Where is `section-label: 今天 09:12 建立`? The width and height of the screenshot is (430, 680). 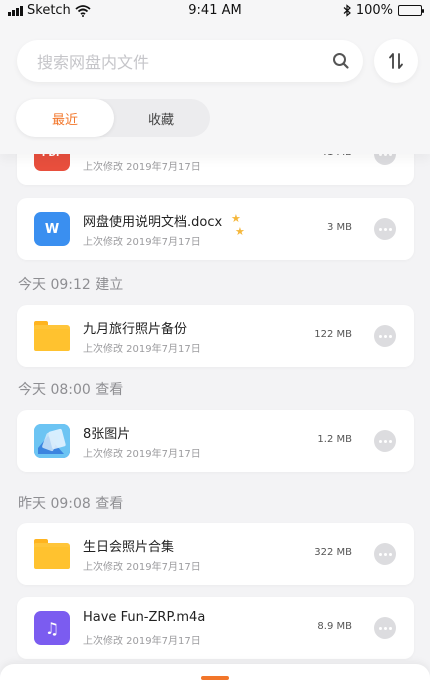 section-label: 今天 09:12 建立 is located at coordinates (71, 285).